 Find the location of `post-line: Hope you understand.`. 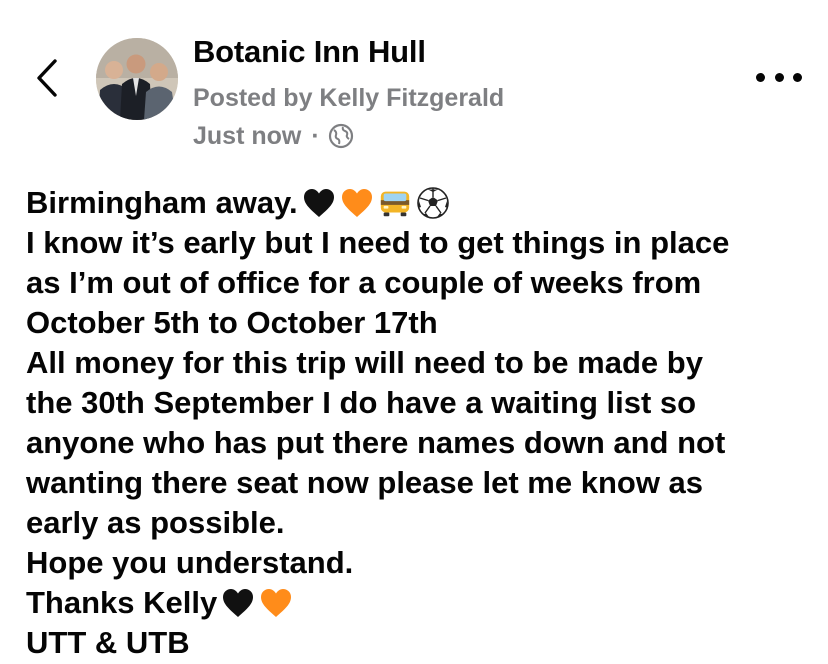

post-line: Hope you understand. is located at coordinates (190, 562).